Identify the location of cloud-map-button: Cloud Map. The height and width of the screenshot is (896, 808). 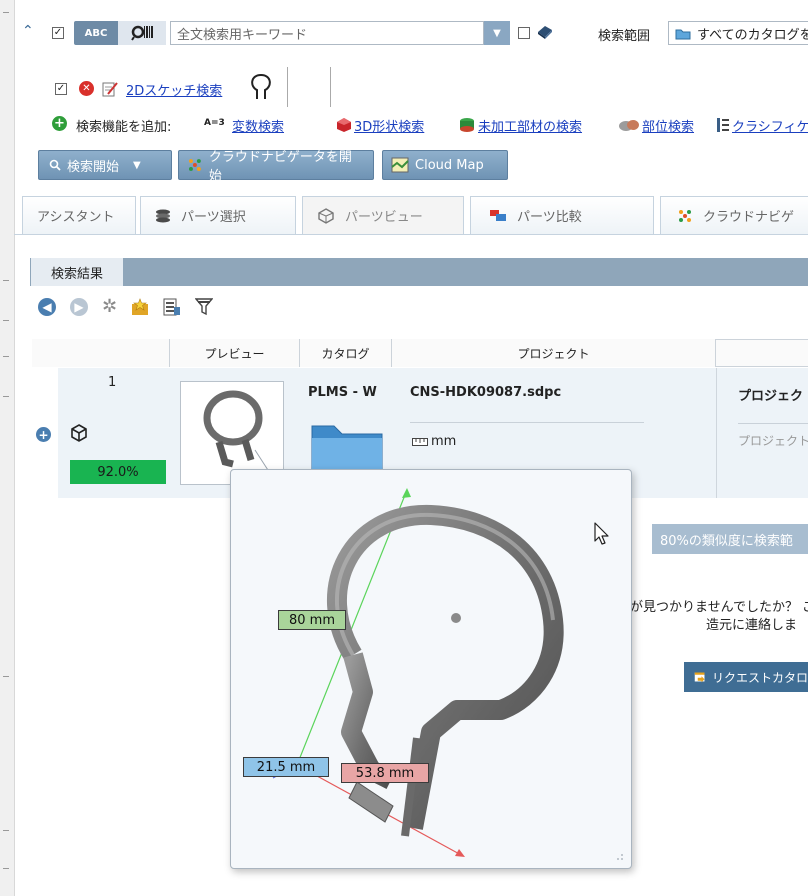
(445, 165).